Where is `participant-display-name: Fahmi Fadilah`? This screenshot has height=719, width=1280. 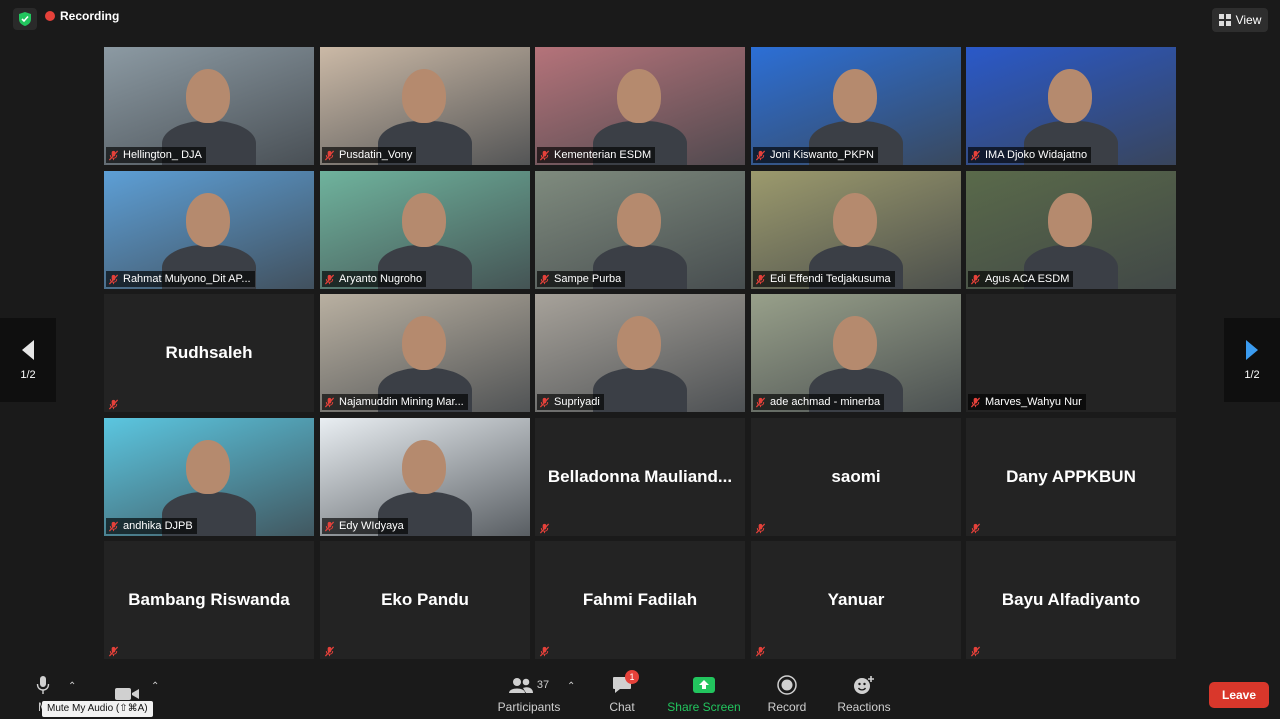
participant-display-name: Fahmi Fadilah is located at coordinates (640, 599).